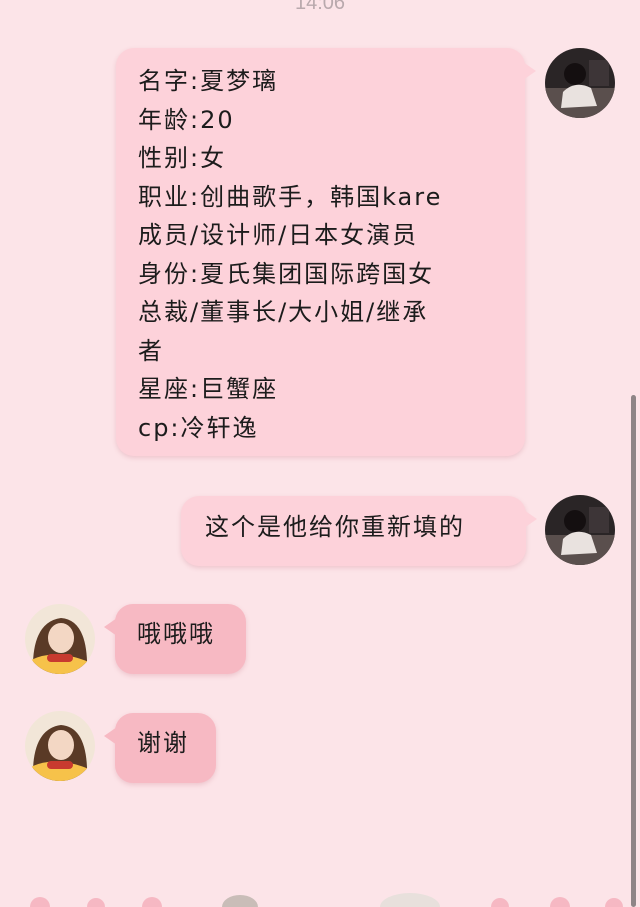 The image size is (640, 907). What do you see at coordinates (198, 427) in the screenshot?
I see `profile-line-cp: cp:冷轩逸` at bounding box center [198, 427].